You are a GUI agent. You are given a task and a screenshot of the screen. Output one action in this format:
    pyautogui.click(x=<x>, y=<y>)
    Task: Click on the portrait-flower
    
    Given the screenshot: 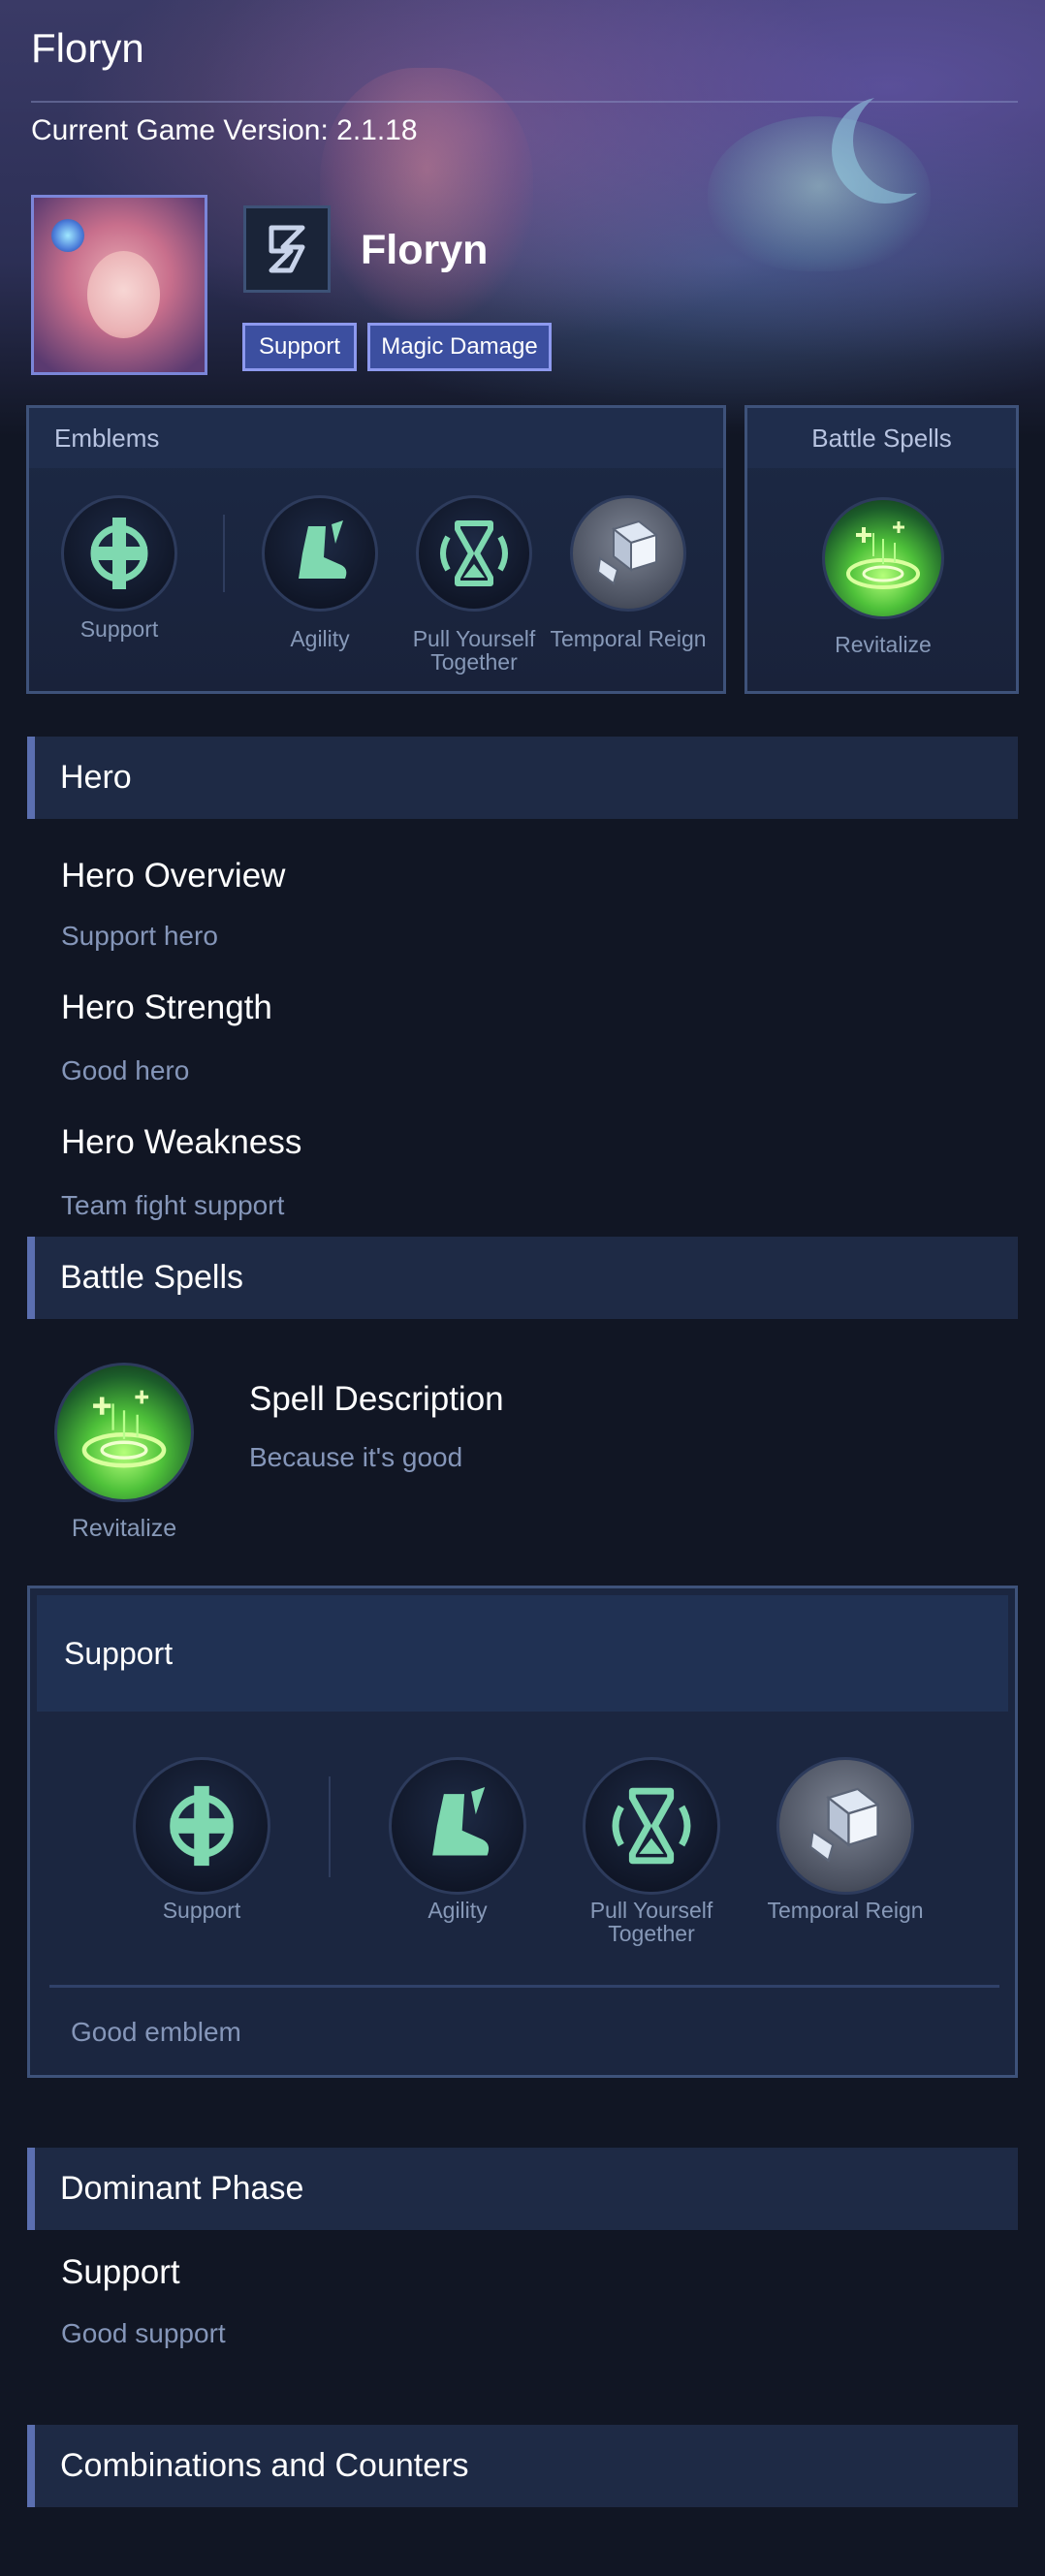 What is the action you would take?
    pyautogui.click(x=67, y=235)
    